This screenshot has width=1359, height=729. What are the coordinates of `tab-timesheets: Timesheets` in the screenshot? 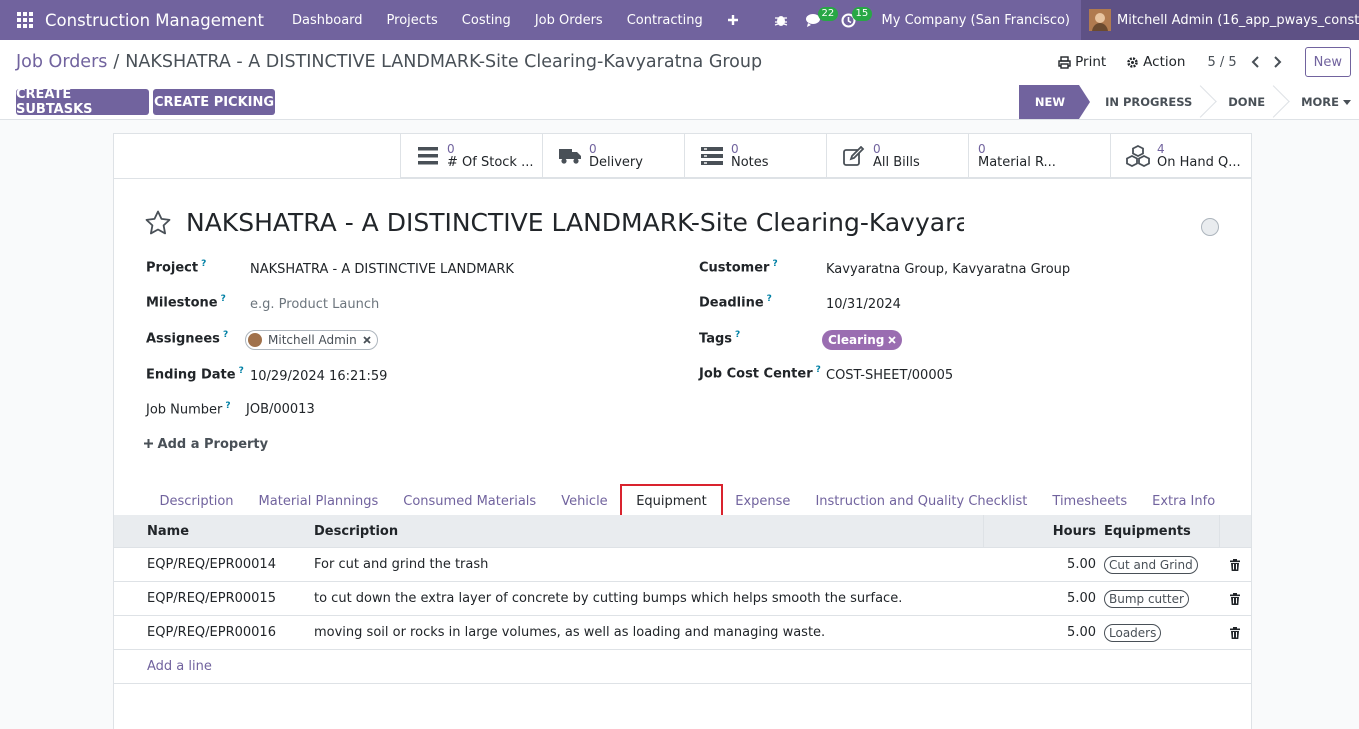 It's located at (1090, 501).